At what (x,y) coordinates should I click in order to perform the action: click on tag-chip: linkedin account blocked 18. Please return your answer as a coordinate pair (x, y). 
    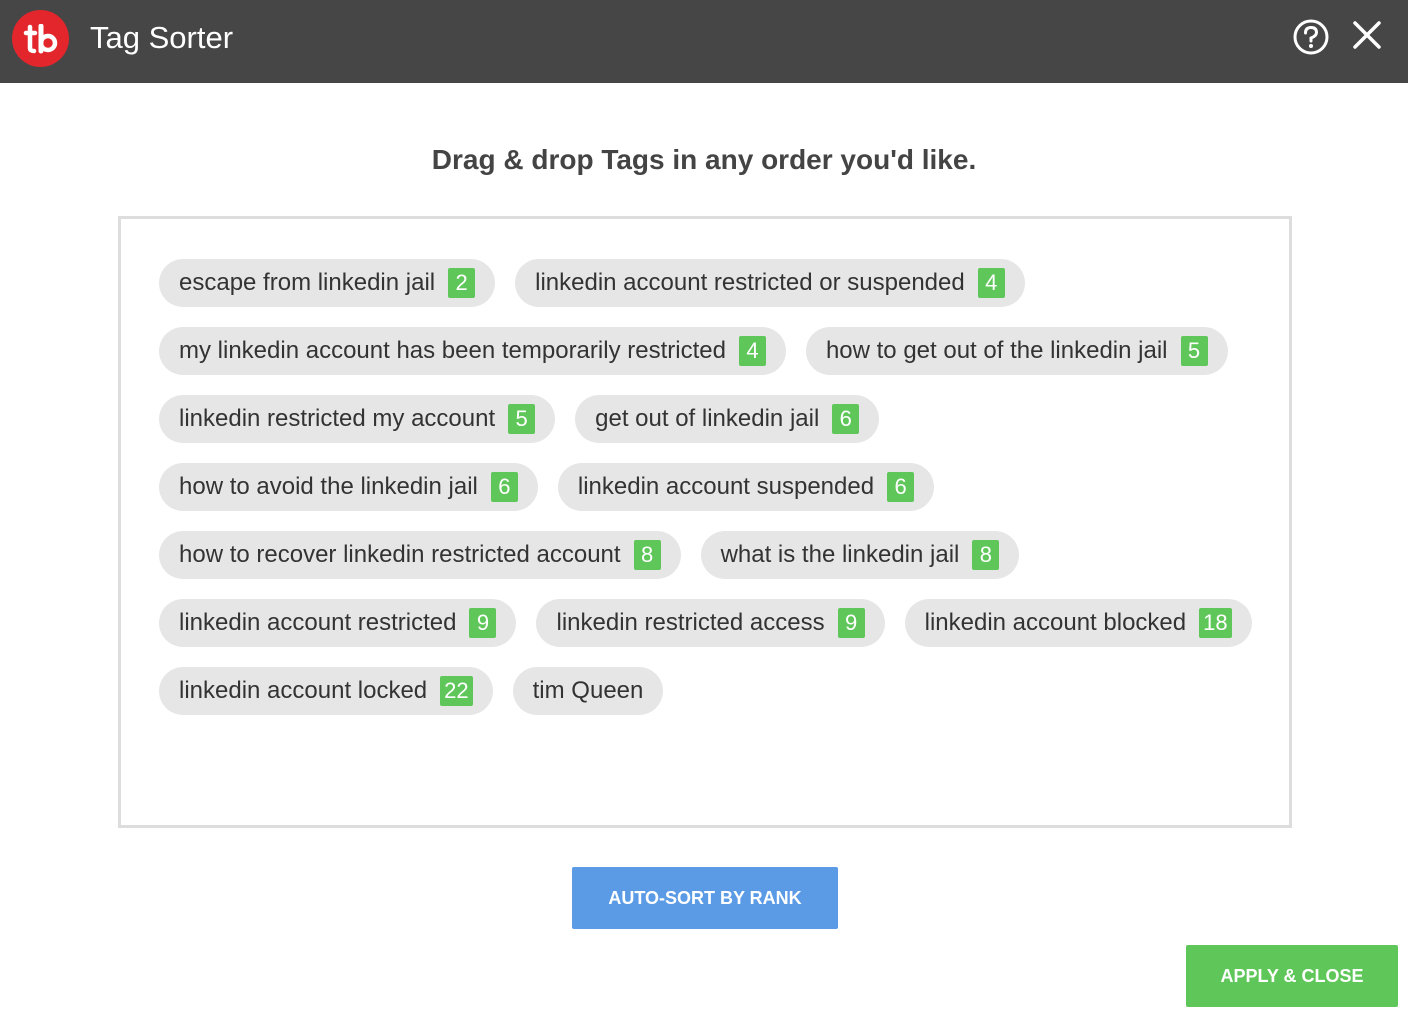
    Looking at the image, I should click on (1078, 623).